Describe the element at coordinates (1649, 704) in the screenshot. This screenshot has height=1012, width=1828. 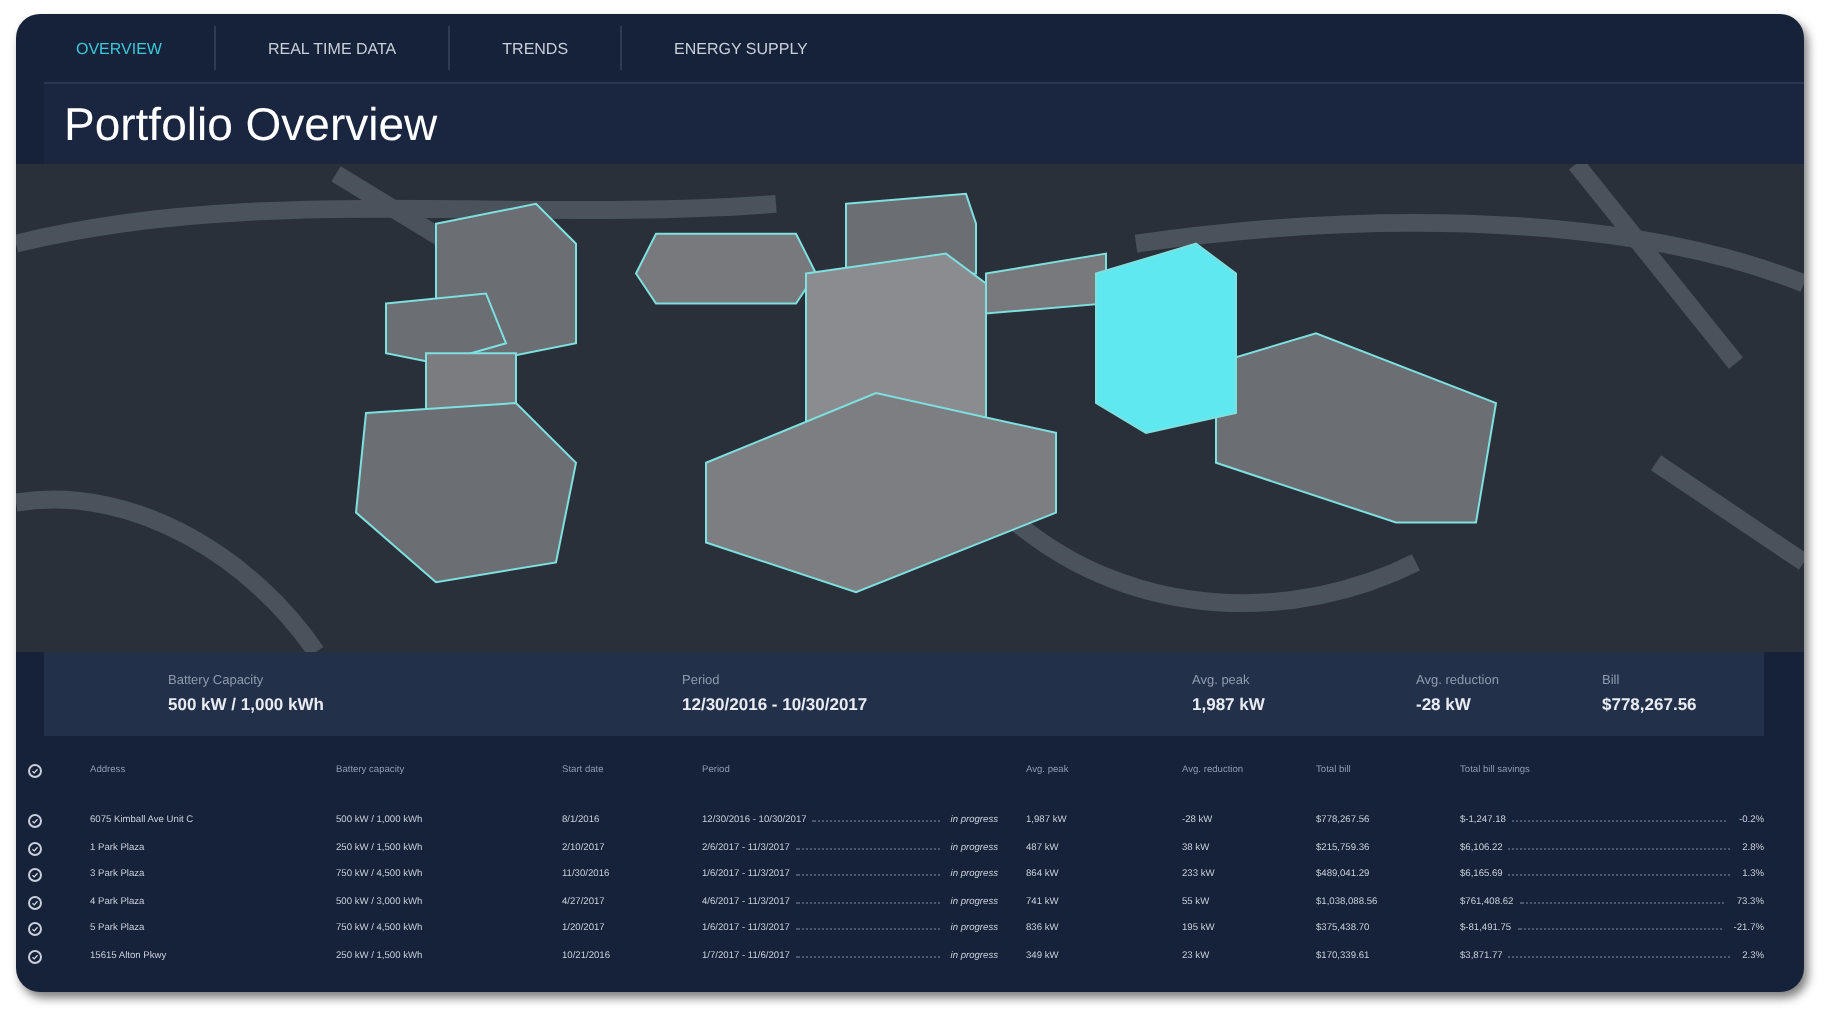
I see `summary-value: $778,267.56` at that location.